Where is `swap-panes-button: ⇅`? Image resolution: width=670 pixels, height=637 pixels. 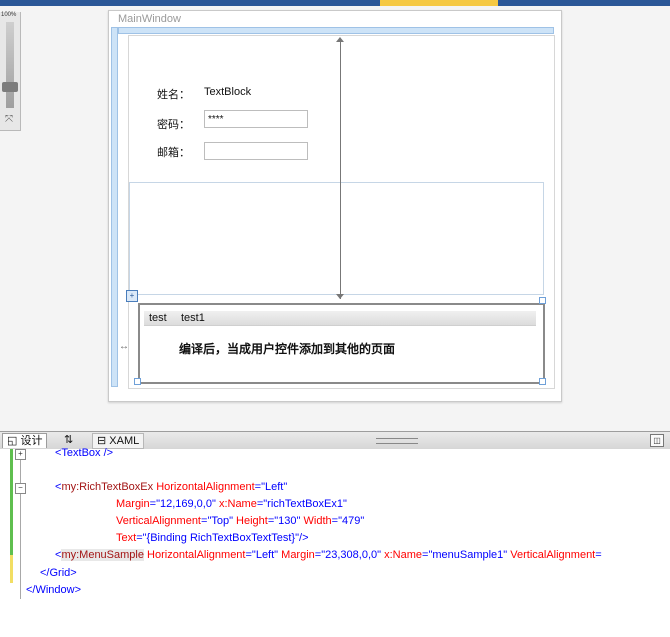
swap-panes-button: ⇅ is located at coordinates (68, 440).